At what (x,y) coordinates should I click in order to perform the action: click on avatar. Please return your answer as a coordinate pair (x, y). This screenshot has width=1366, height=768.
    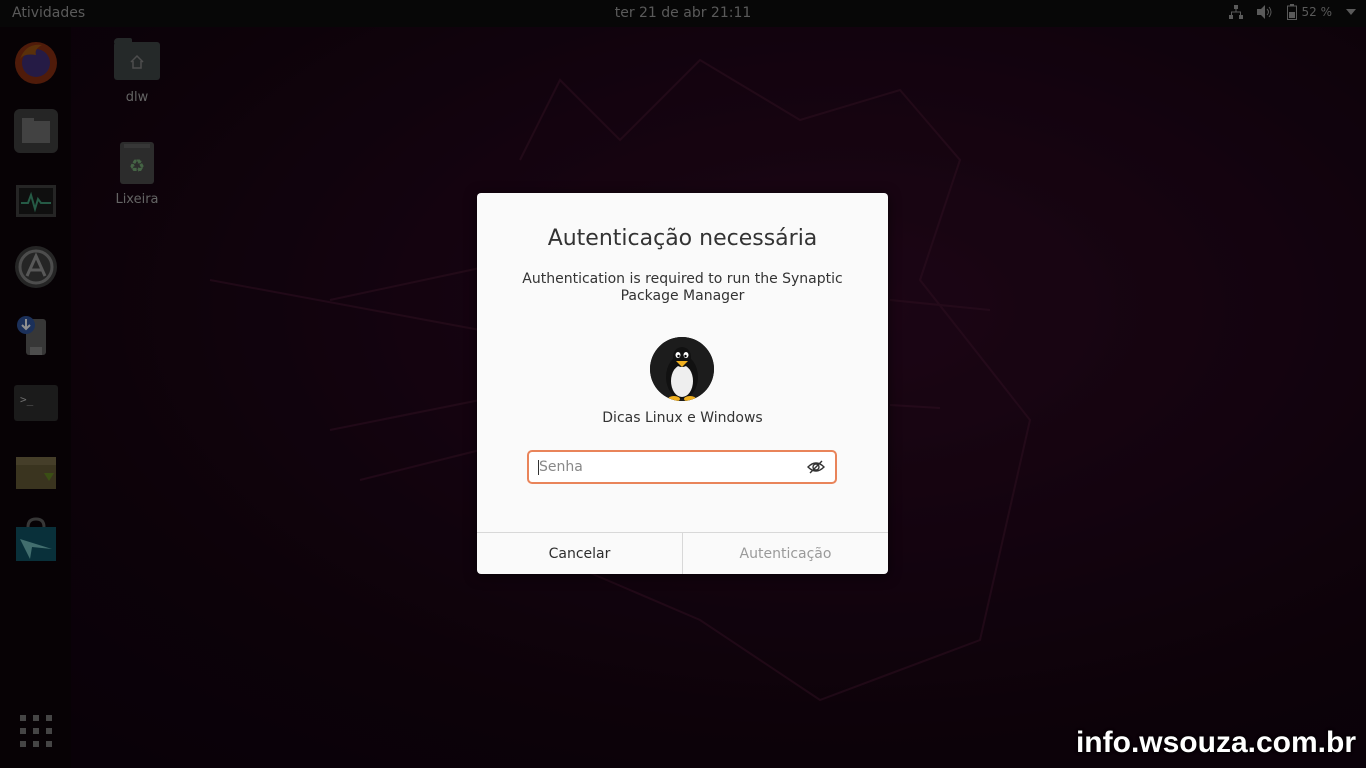
    Looking at the image, I should click on (682, 369).